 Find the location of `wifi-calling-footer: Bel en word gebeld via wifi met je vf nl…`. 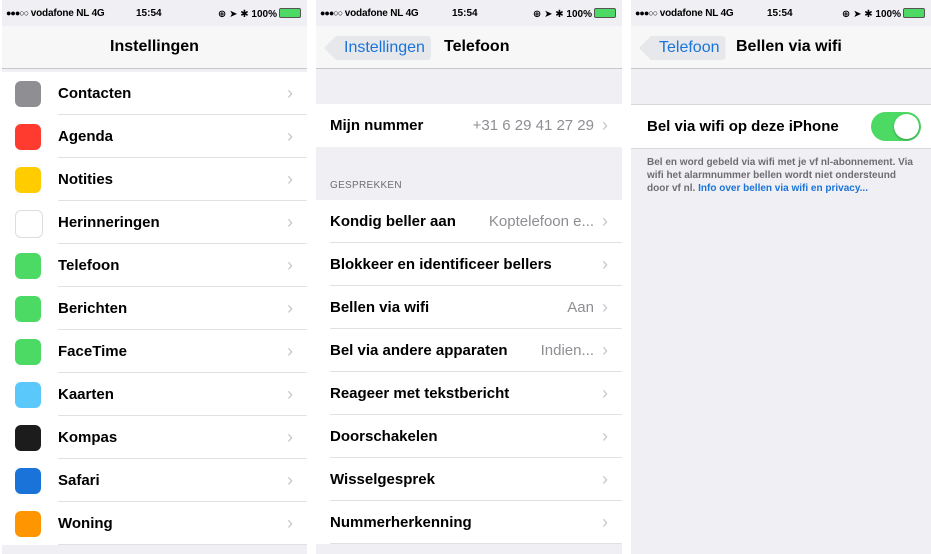

wifi-calling-footer: Bel en word gebeld via wifi met je vf nl… is located at coordinates (782, 175).